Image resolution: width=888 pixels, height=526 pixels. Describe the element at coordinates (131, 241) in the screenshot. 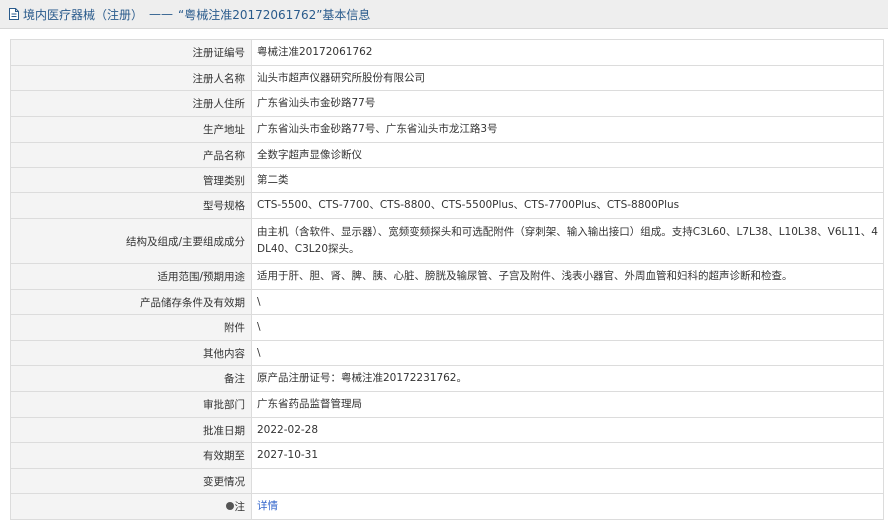

I see `row-label: 结构及组成/主要组成成分` at that location.